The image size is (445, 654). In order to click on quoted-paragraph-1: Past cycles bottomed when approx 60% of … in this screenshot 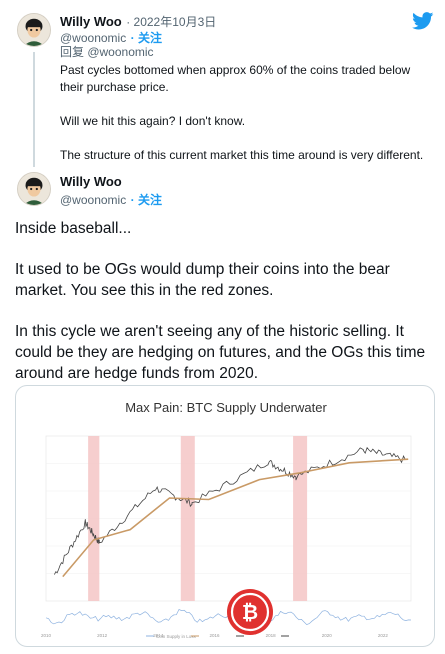, I will do `click(235, 78)`.